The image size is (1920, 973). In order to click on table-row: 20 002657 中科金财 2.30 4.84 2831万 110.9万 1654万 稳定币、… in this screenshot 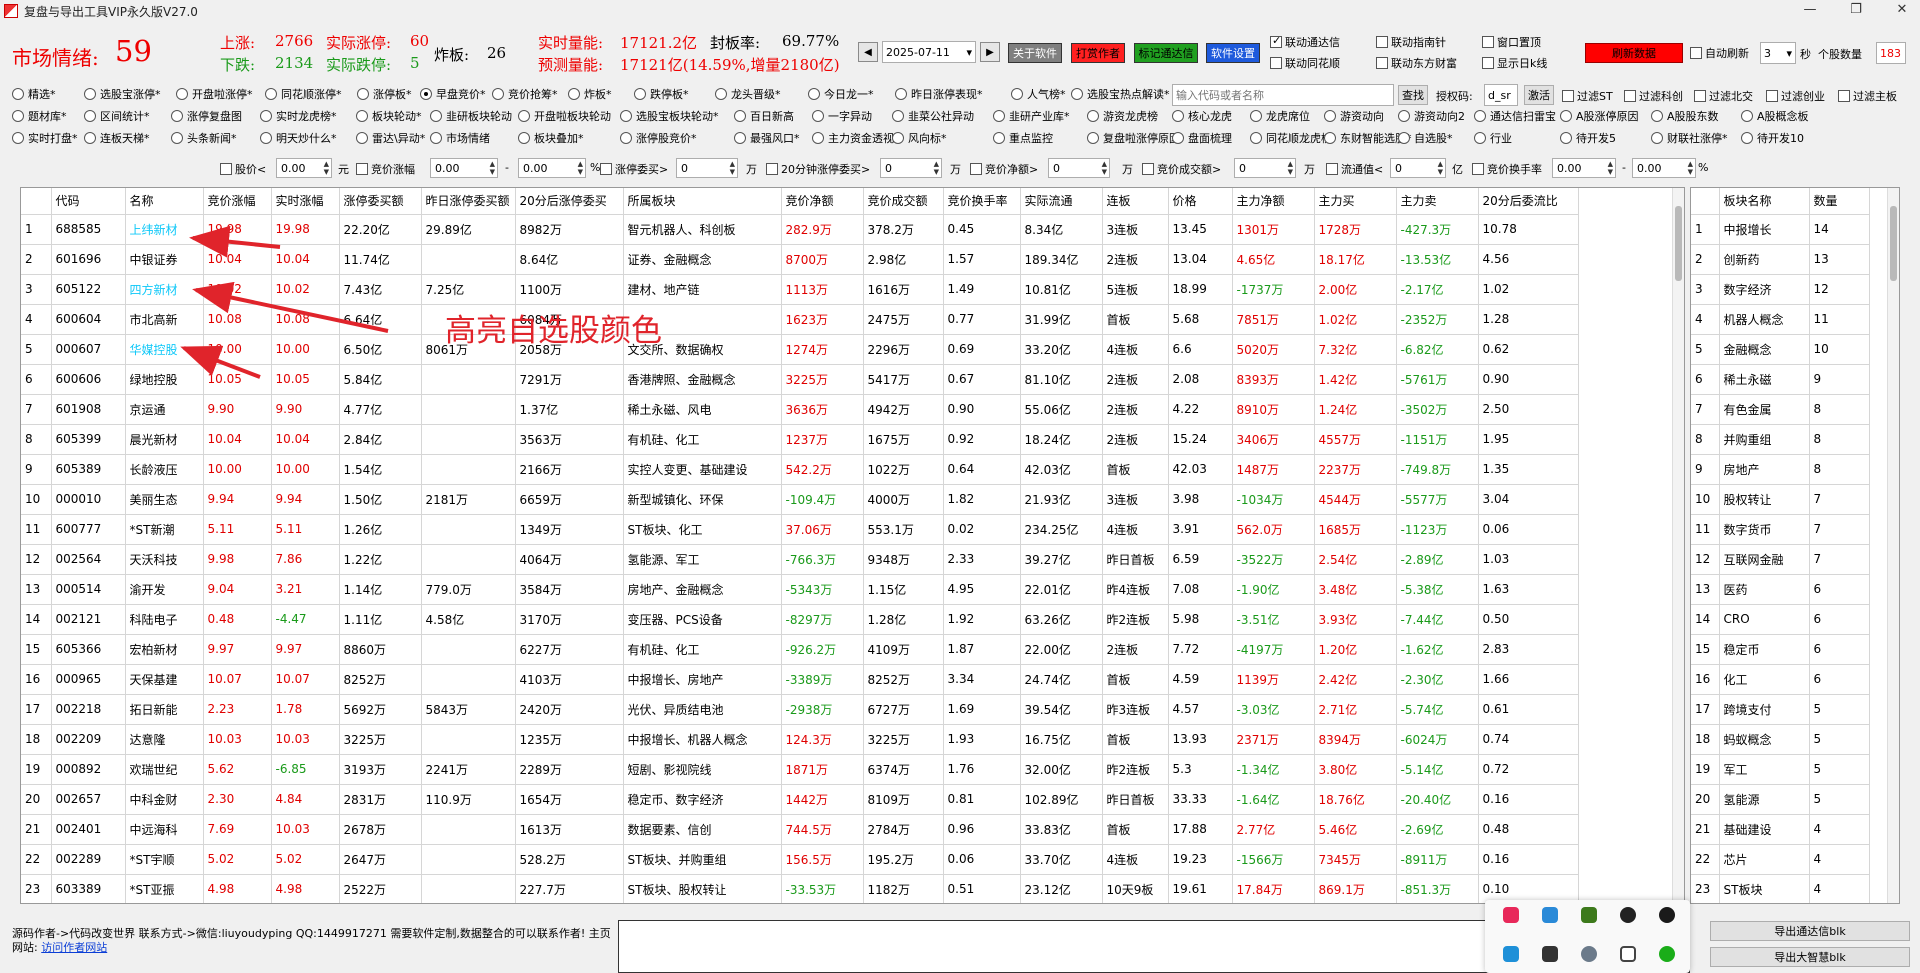, I will do `click(800, 799)`.